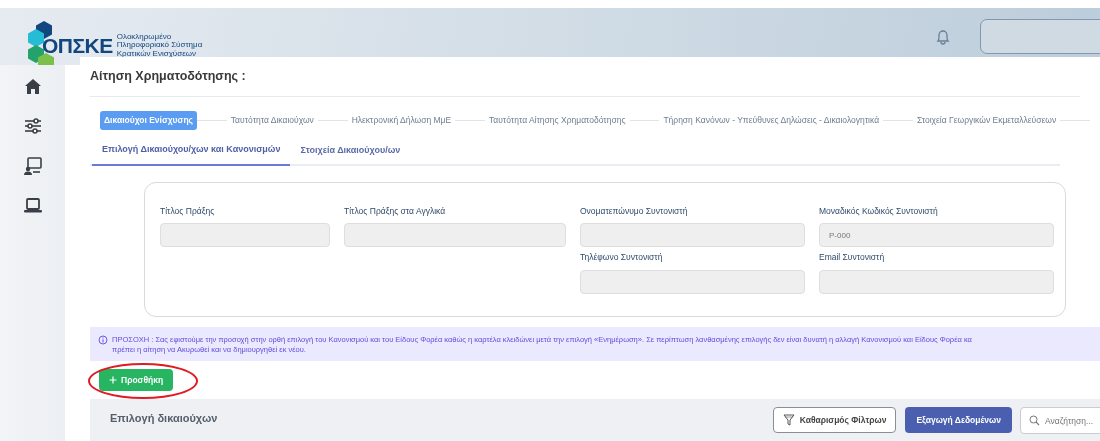  Describe the element at coordinates (958, 420) in the screenshot. I see `export-button: Εξαγωγή Δεδομένων` at that location.